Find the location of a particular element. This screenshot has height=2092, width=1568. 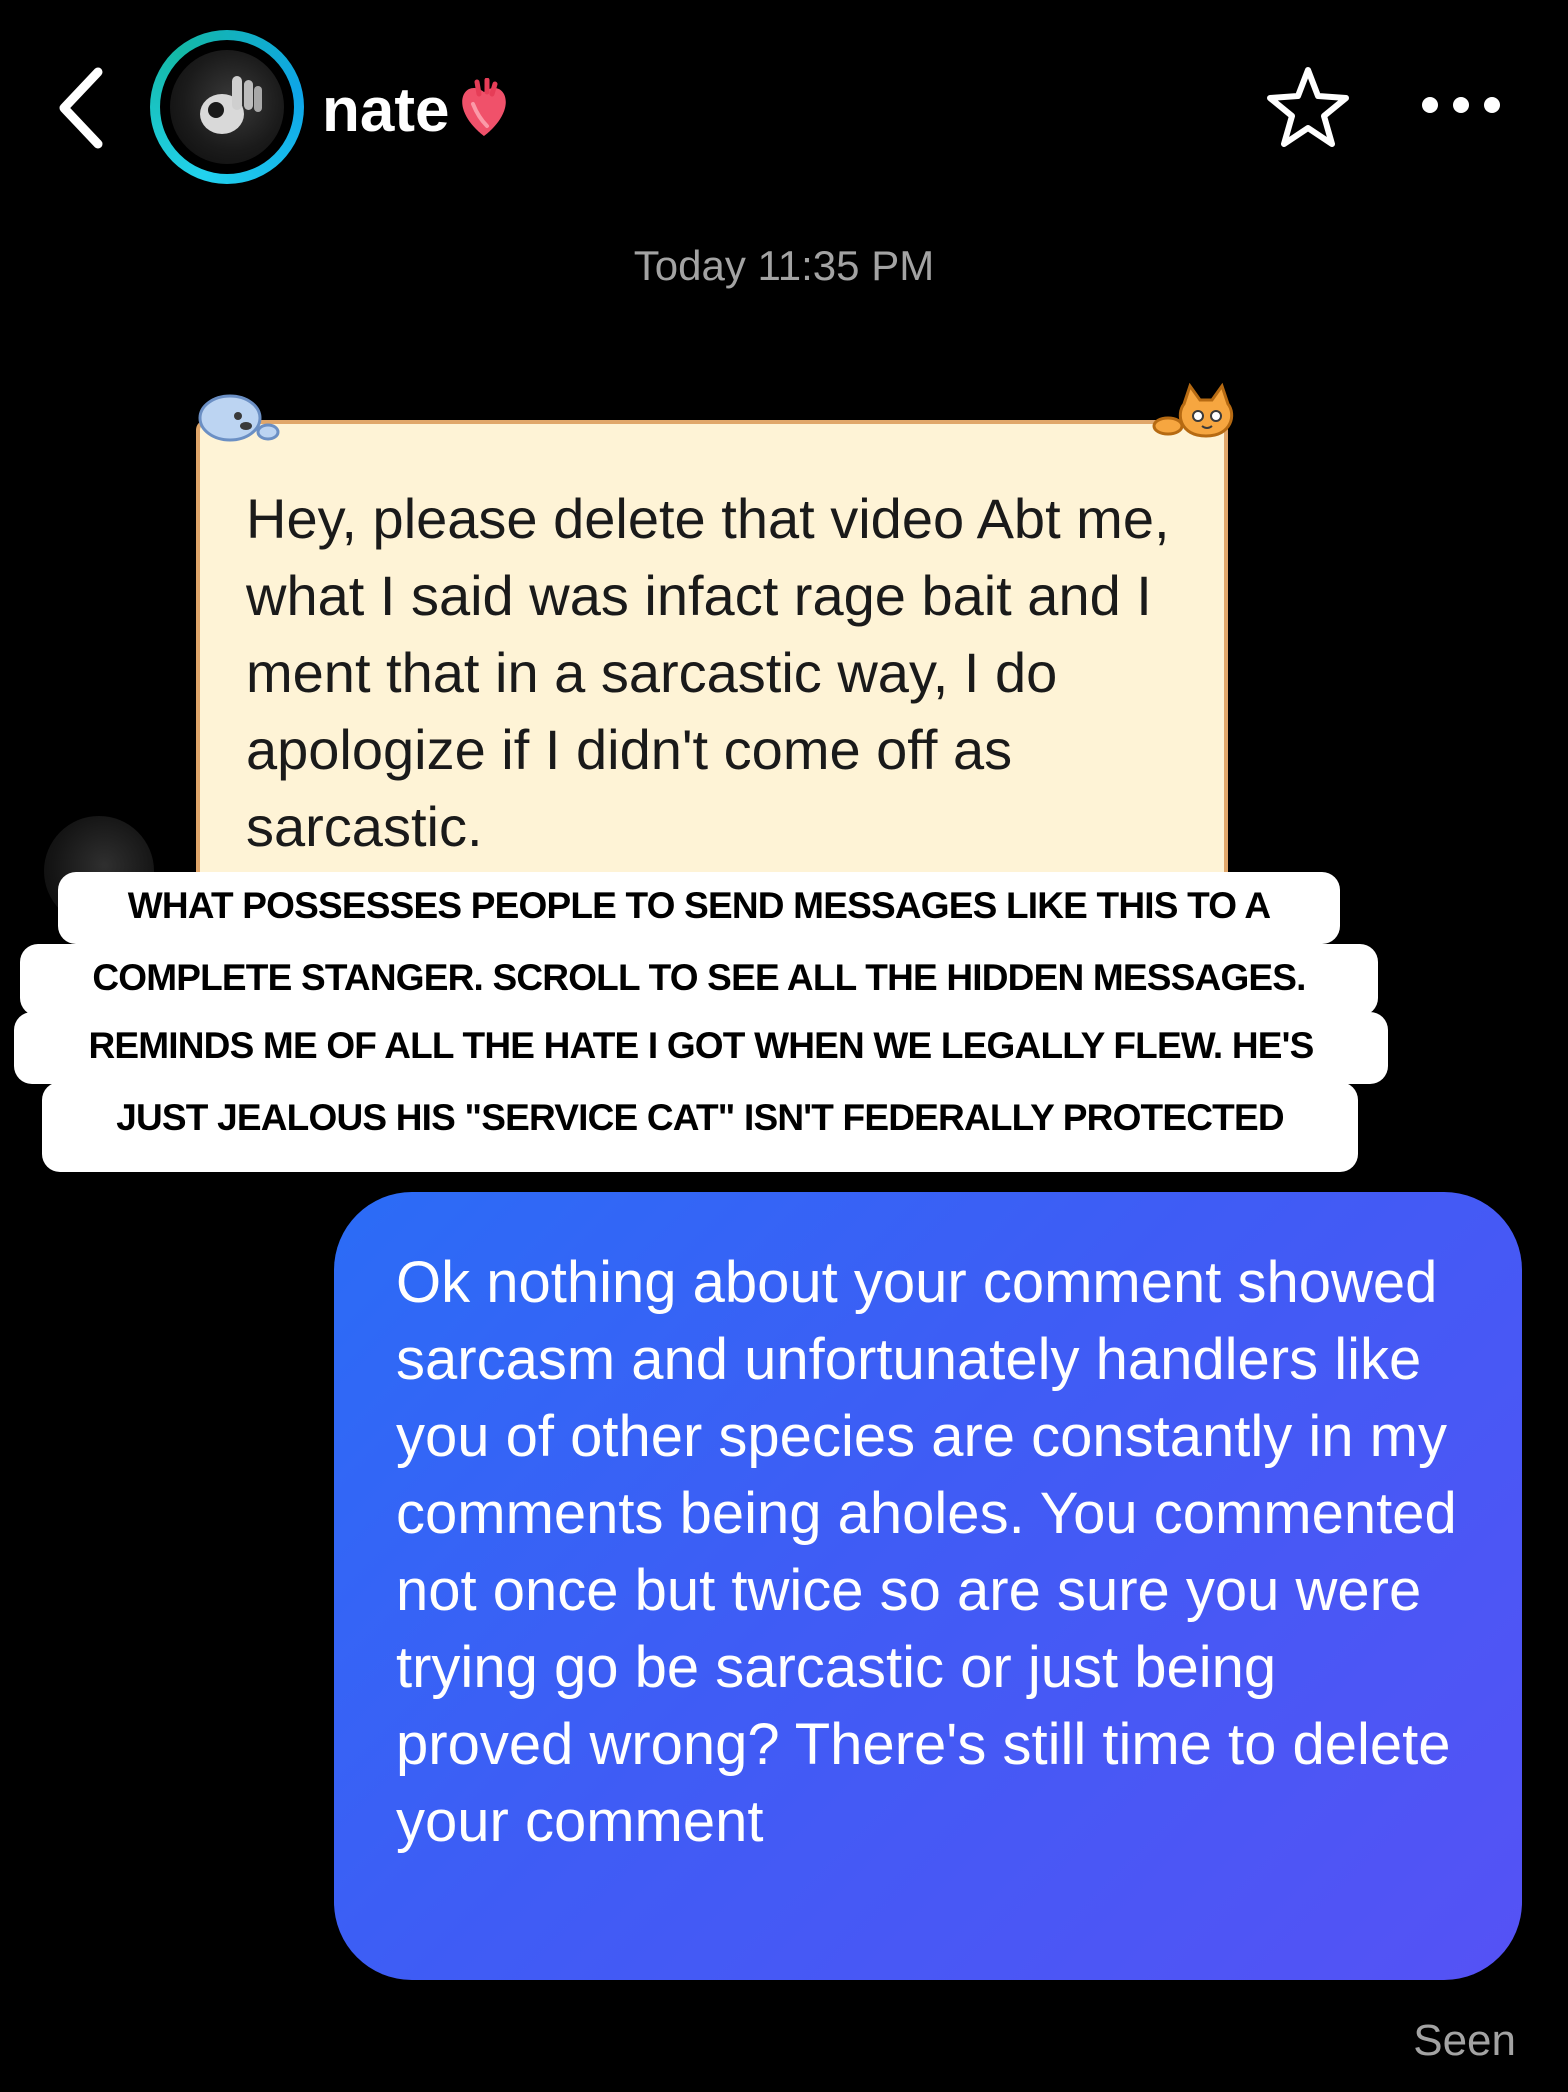

ok-hand-icon is located at coordinates (231, 105).